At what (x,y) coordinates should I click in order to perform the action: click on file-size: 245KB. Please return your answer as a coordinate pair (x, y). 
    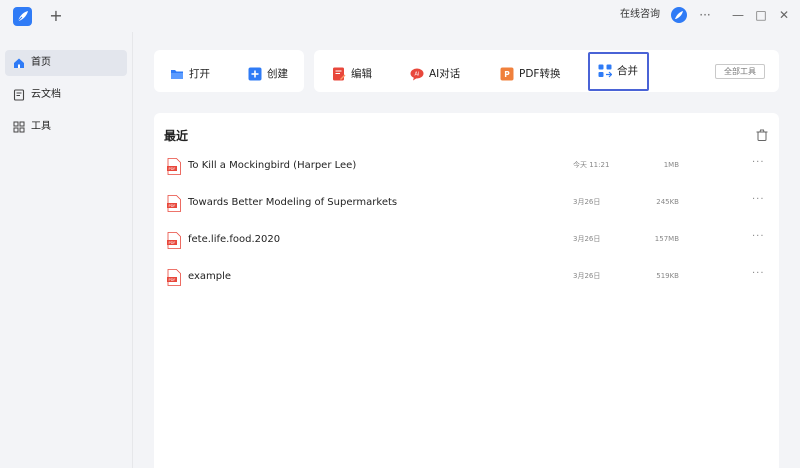
    Looking at the image, I should click on (667, 202).